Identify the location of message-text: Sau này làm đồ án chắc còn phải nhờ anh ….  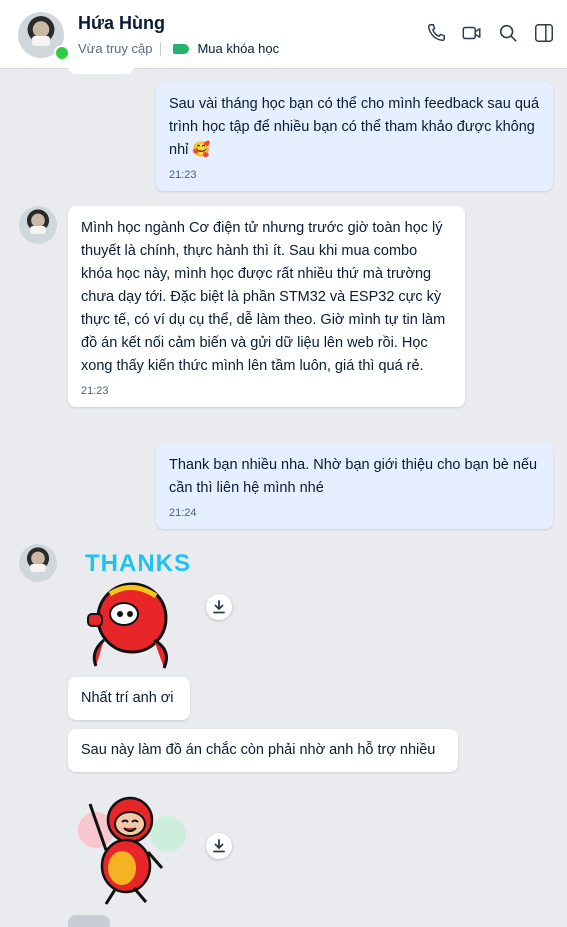
(258, 750).